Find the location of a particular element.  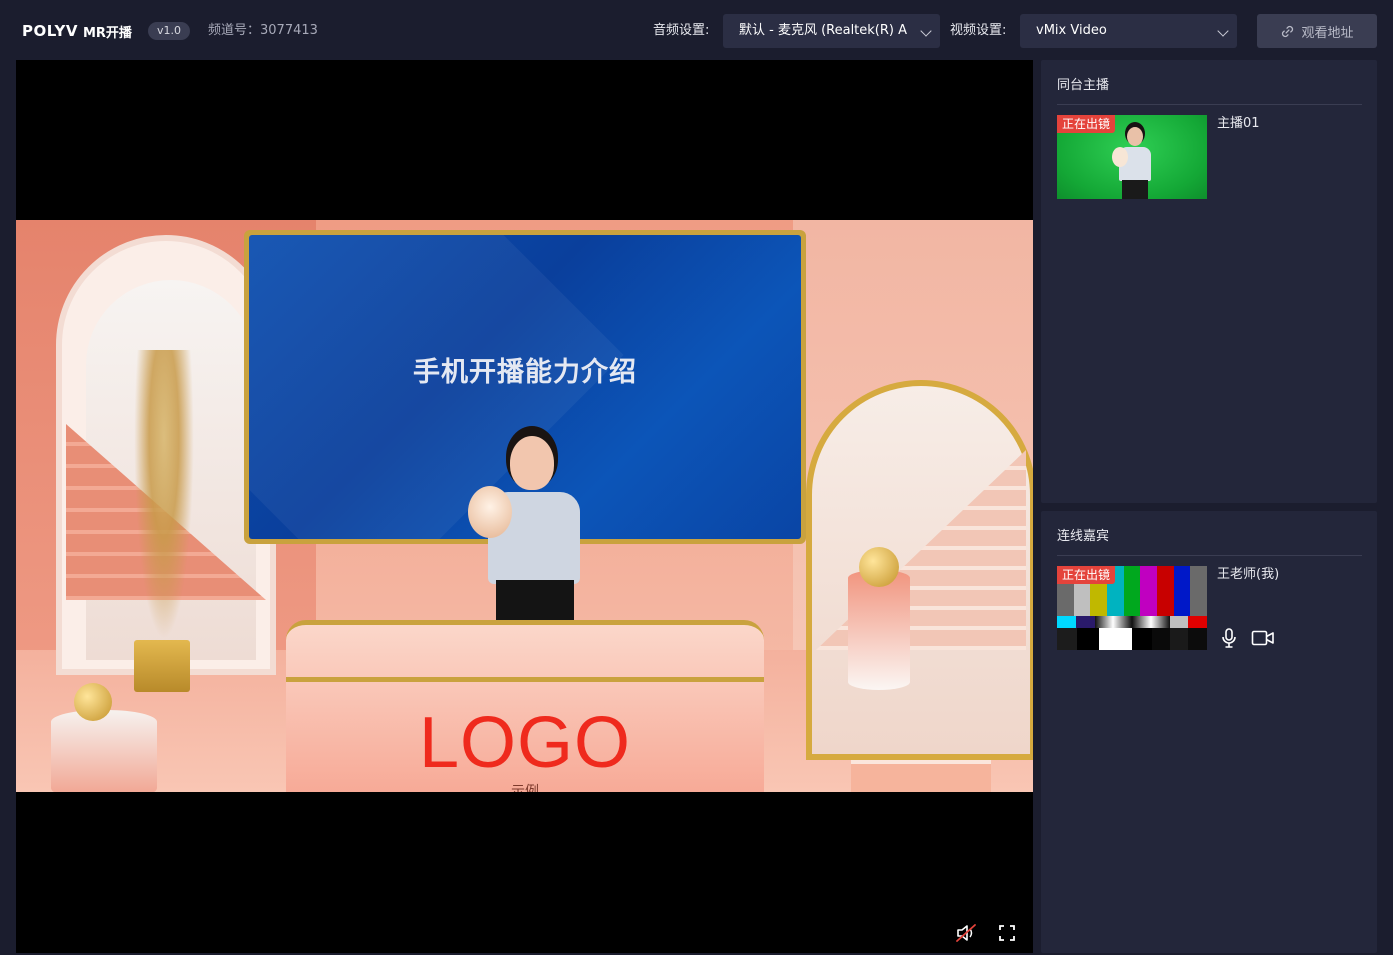

app-logo: POLYV MR开播 is located at coordinates (77, 31).